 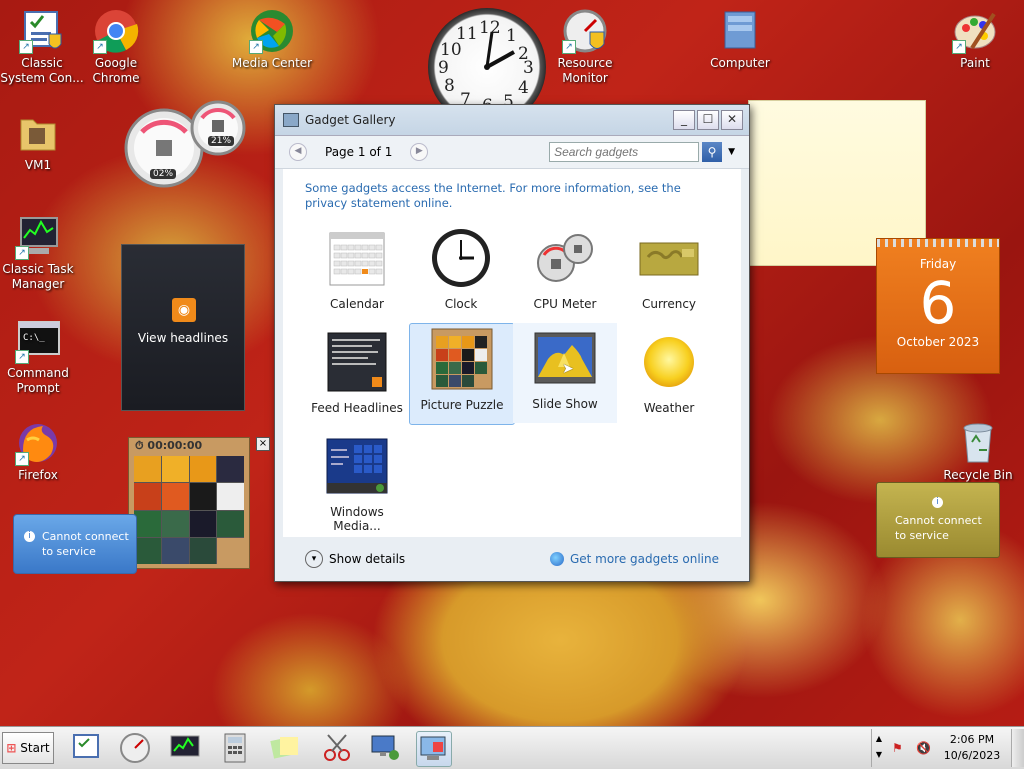 I want to click on desktop-icon-firefox: ↗ Firefox, so click(x=40, y=451).